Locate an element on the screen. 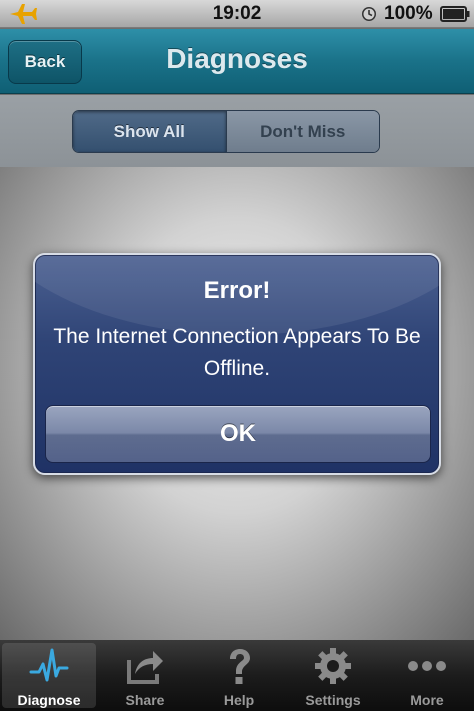 The height and width of the screenshot is (711, 474). tab-label: More is located at coordinates (427, 700).